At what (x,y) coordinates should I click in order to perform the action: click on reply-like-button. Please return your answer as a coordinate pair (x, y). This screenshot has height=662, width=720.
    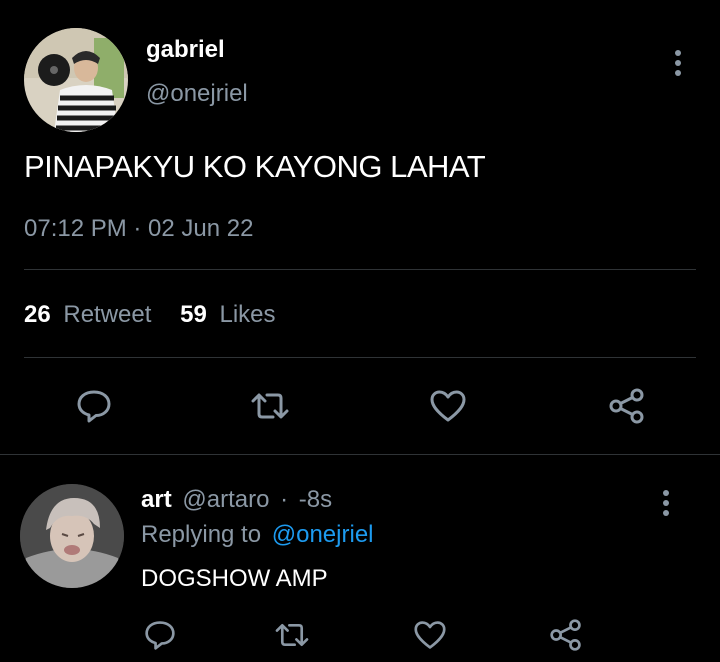
    Looking at the image, I should click on (430, 635).